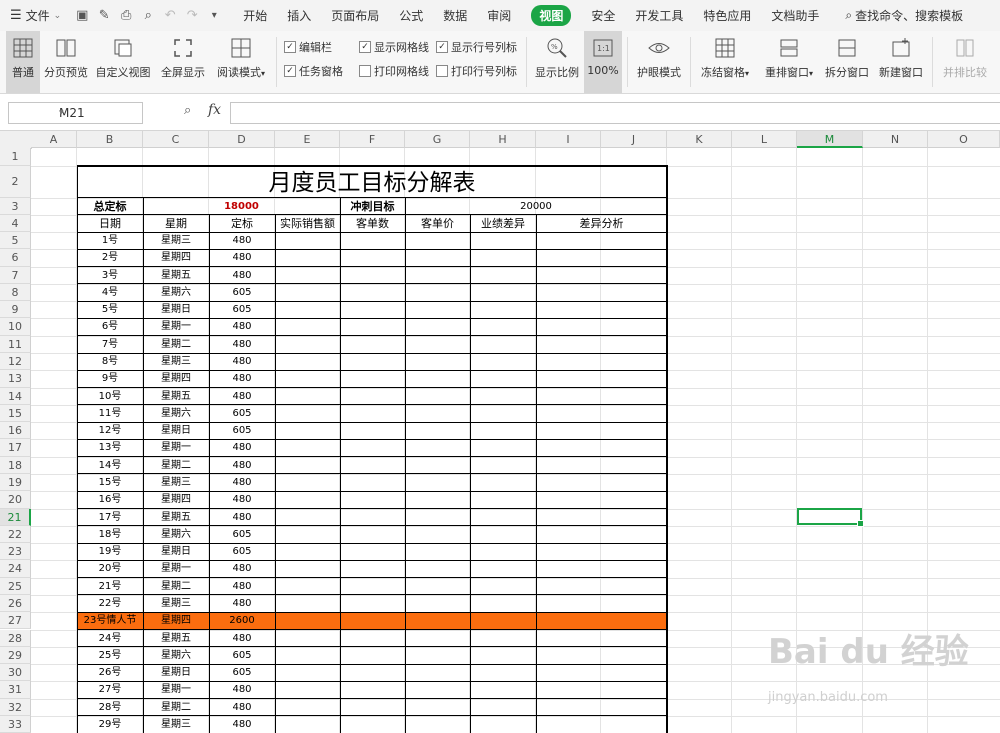 This screenshot has height=733, width=1000. Describe the element at coordinates (15, 517) in the screenshot. I see `row-header: 21` at that location.